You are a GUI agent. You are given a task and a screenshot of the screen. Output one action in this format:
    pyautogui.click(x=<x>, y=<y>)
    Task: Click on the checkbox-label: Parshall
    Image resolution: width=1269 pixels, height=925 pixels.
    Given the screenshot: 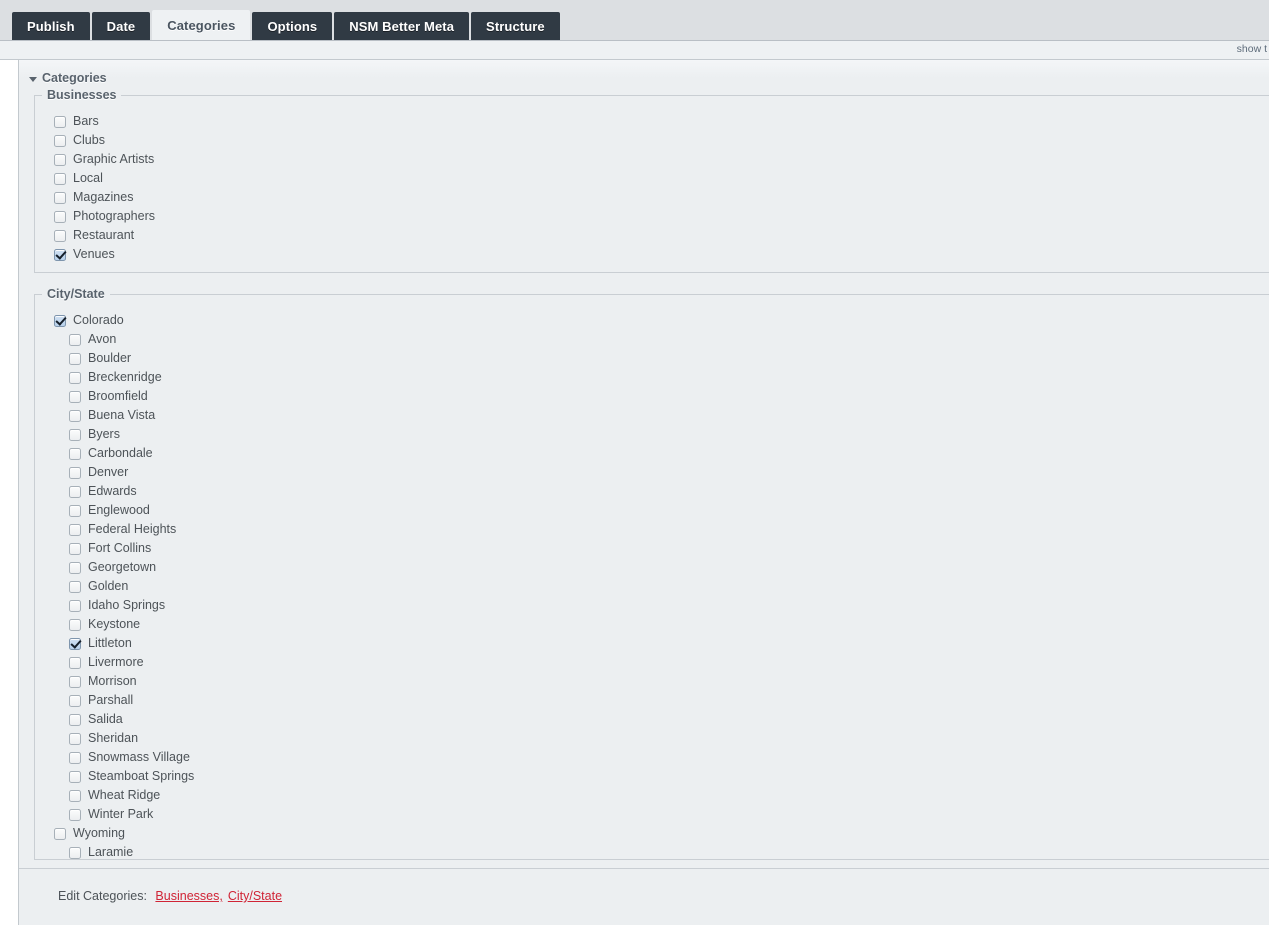 What is the action you would take?
    pyautogui.click(x=111, y=700)
    